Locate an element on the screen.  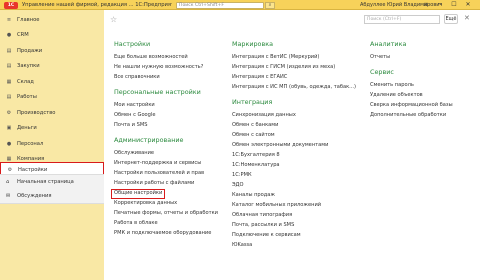
link-users-rights: Настройки пользователей и прав is located at coordinates (170, 173).